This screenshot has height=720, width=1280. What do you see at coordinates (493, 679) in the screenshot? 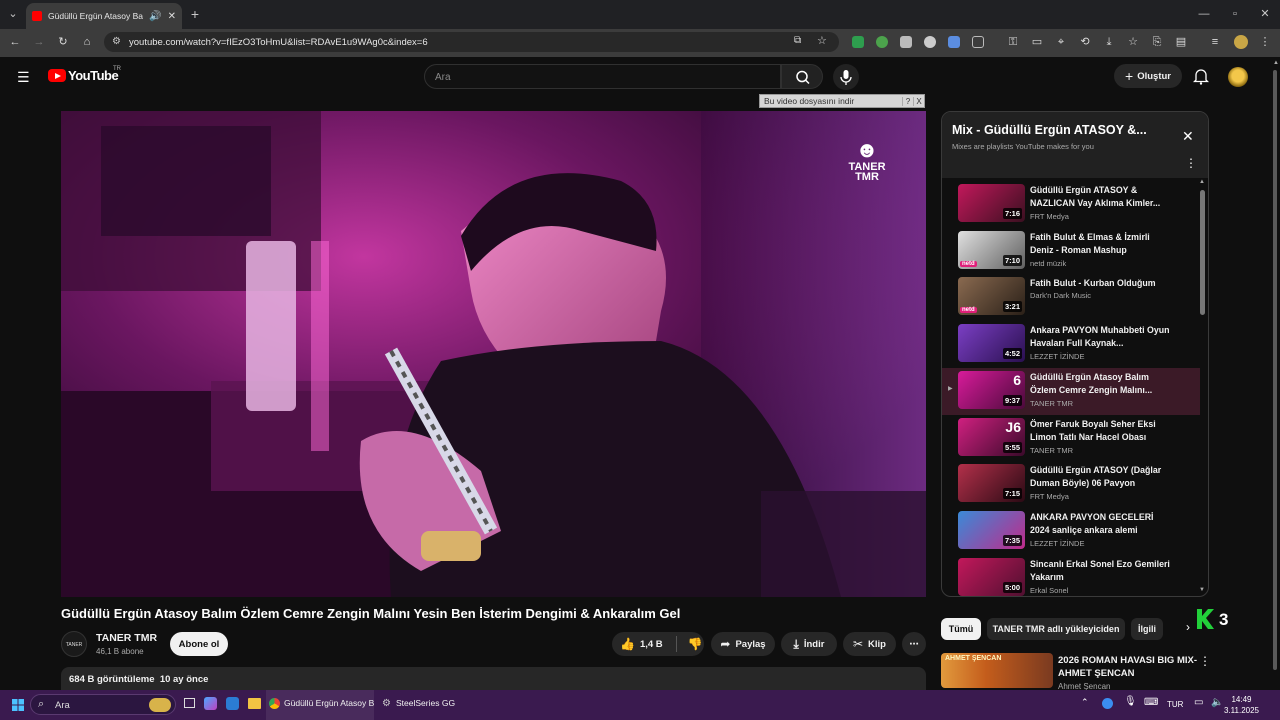
I see `description-box: 684 B görüntüleme 10 ay önce` at bounding box center [493, 679].